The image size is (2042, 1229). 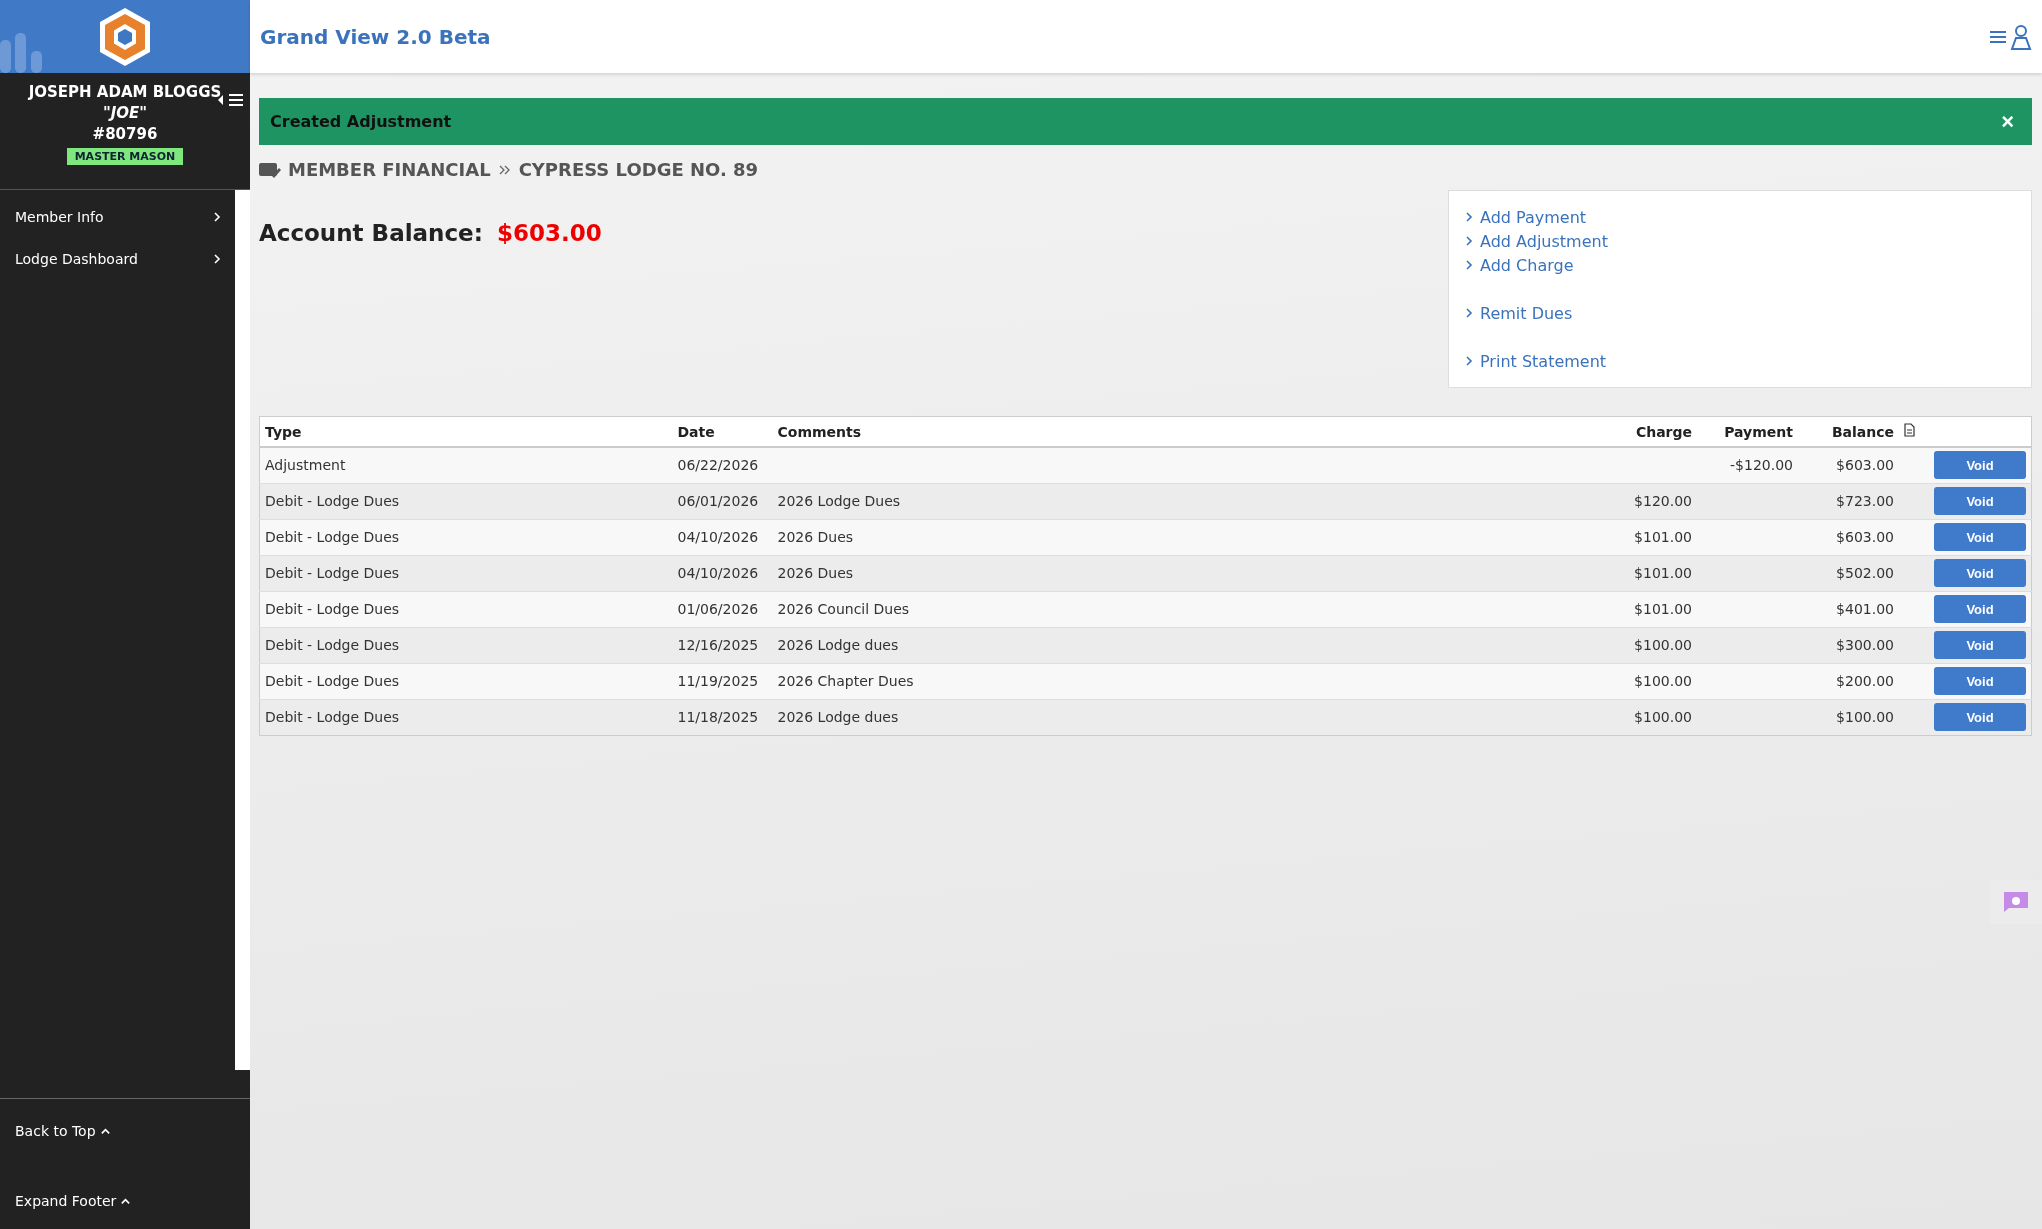 I want to click on action-link: Remit Dues, so click(x=1518, y=313).